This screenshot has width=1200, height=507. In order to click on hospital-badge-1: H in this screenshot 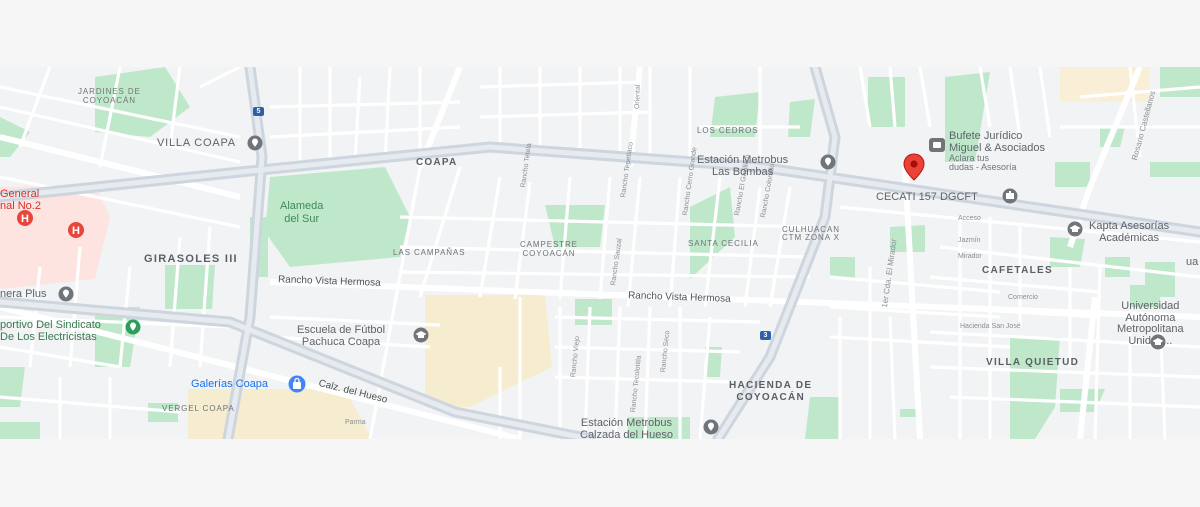, I will do `click(25, 218)`.